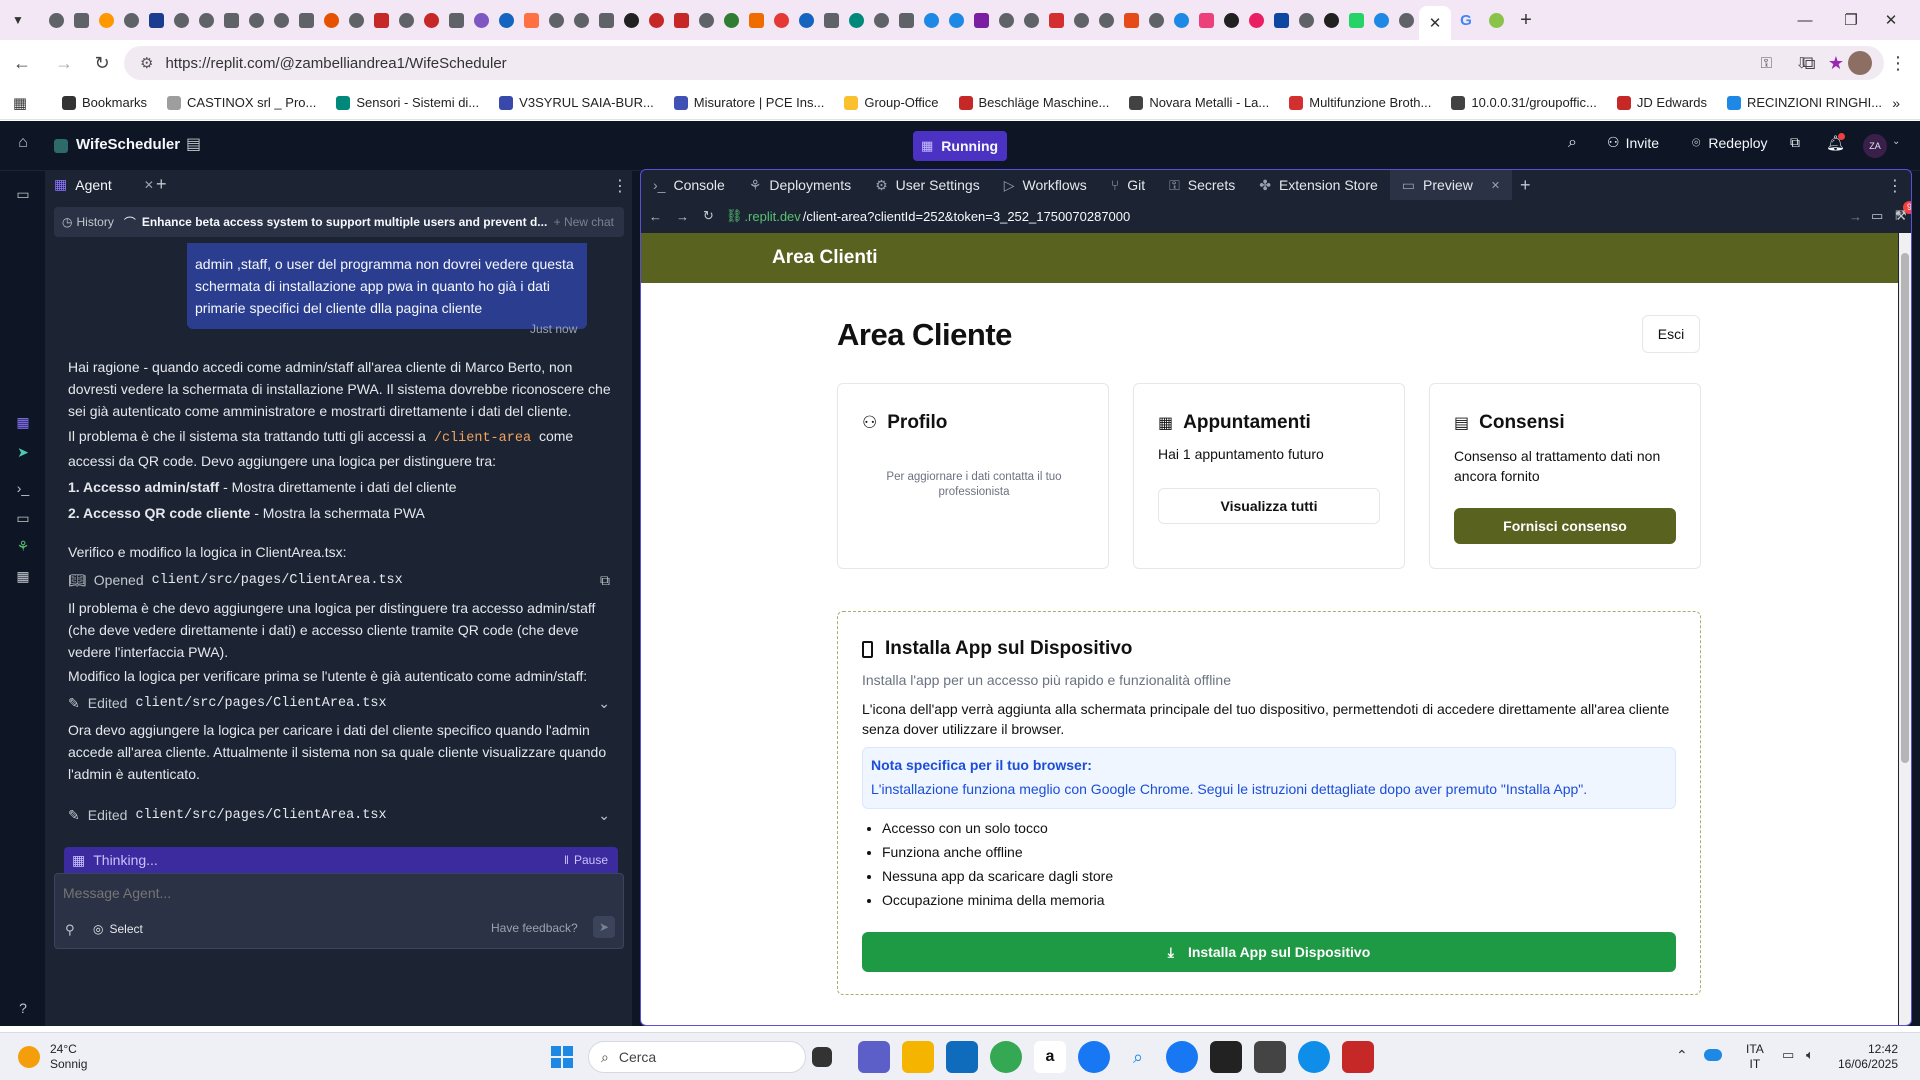 Image resolution: width=1920 pixels, height=1080 pixels. Describe the element at coordinates (161, 184) in the screenshot. I see `agent-new-tab-icon: +` at that location.